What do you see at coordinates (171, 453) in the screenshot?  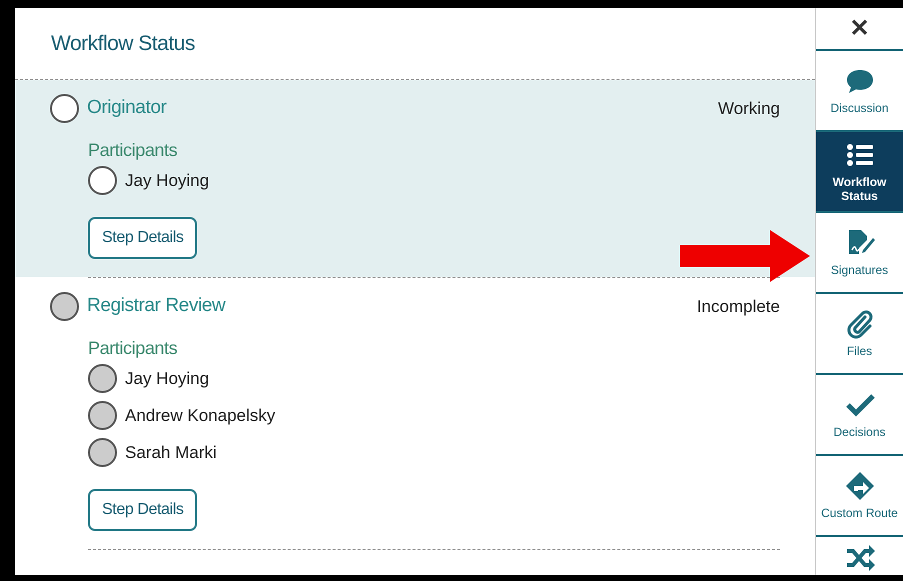 I see `participant-name: Sarah Marki` at bounding box center [171, 453].